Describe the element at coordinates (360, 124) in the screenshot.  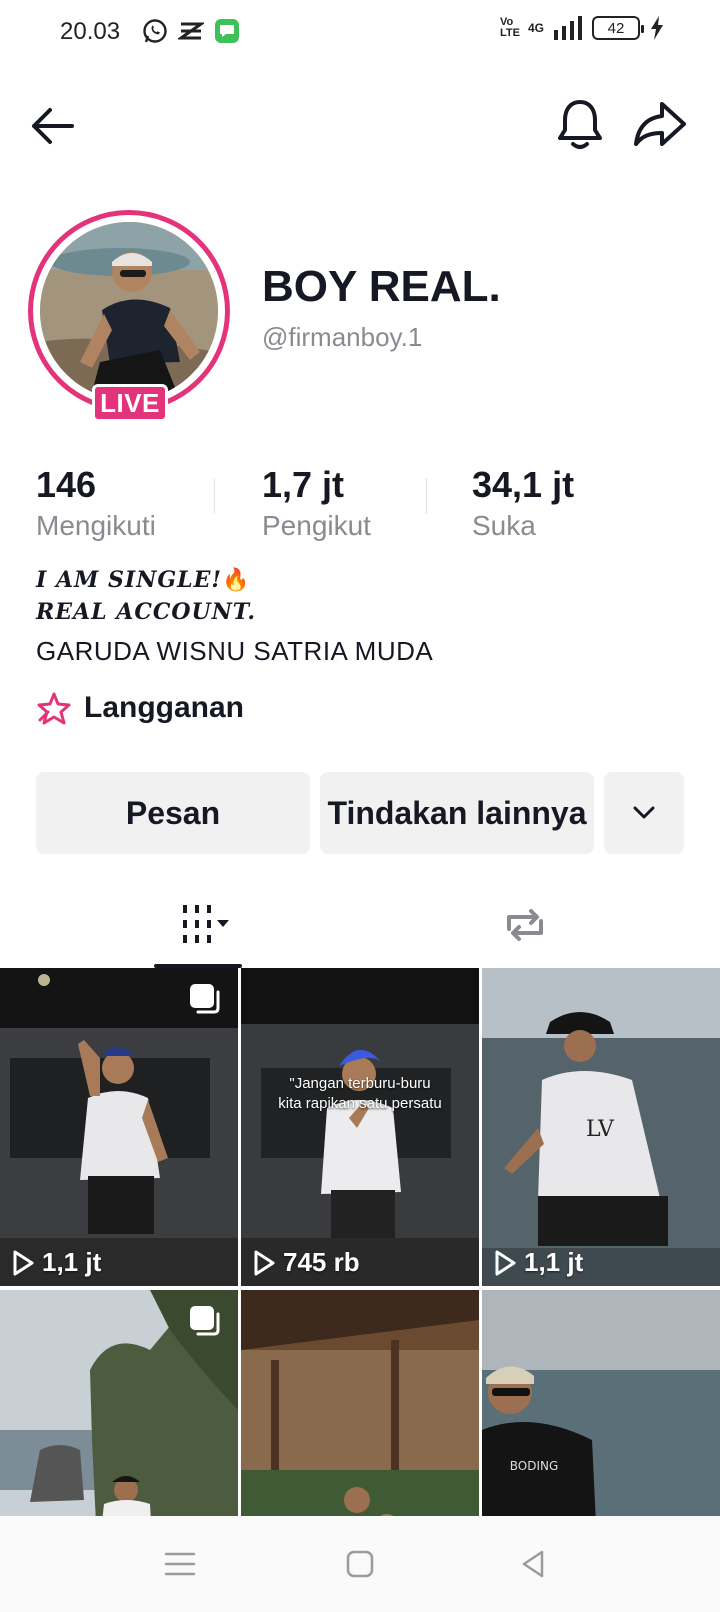
I see `profile-topbar` at that location.